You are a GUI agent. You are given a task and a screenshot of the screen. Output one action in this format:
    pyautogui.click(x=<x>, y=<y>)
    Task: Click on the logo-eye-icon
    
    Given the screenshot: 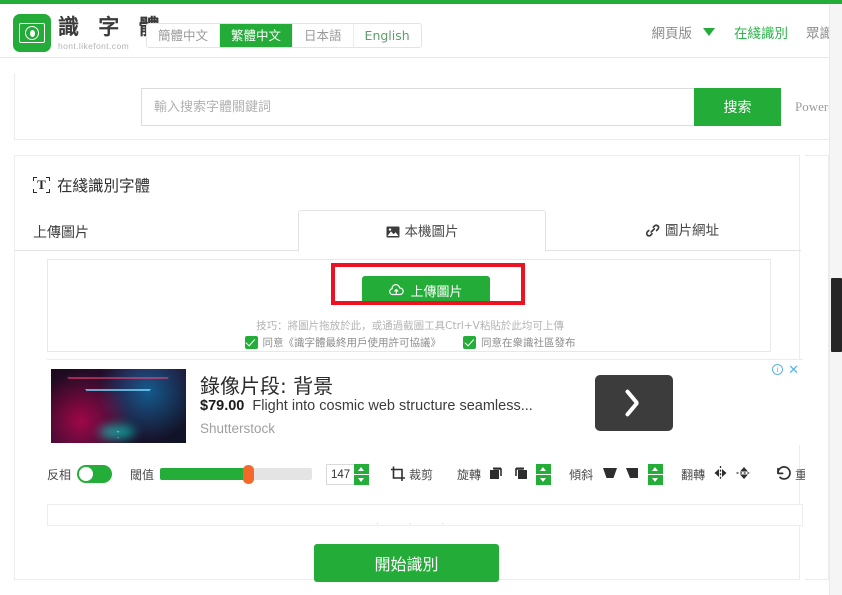 What is the action you would take?
    pyautogui.click(x=32, y=33)
    